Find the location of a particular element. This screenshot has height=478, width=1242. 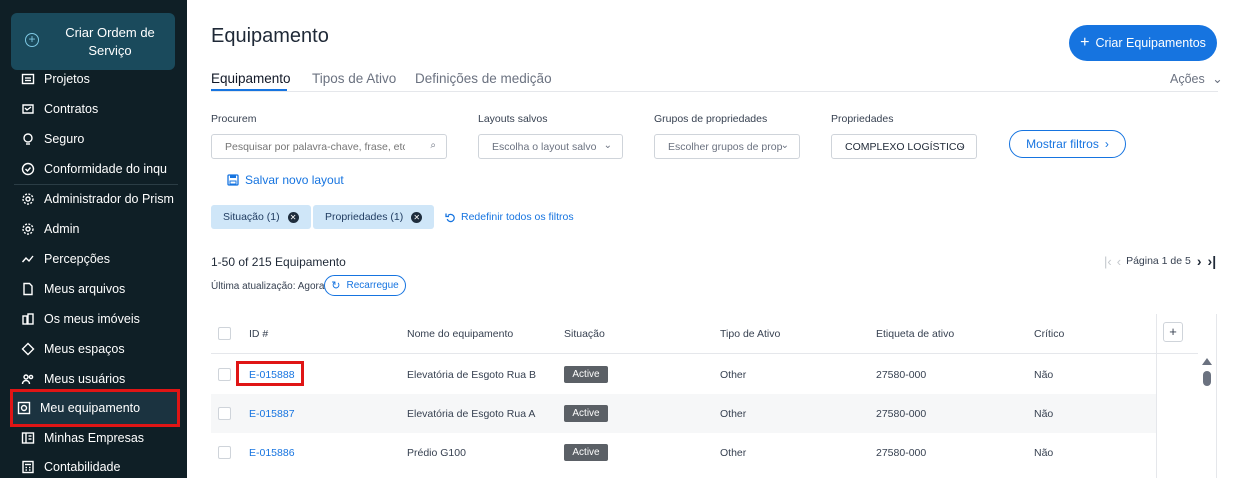

sidebar-item-insights: Percepções is located at coordinates (96, 259).